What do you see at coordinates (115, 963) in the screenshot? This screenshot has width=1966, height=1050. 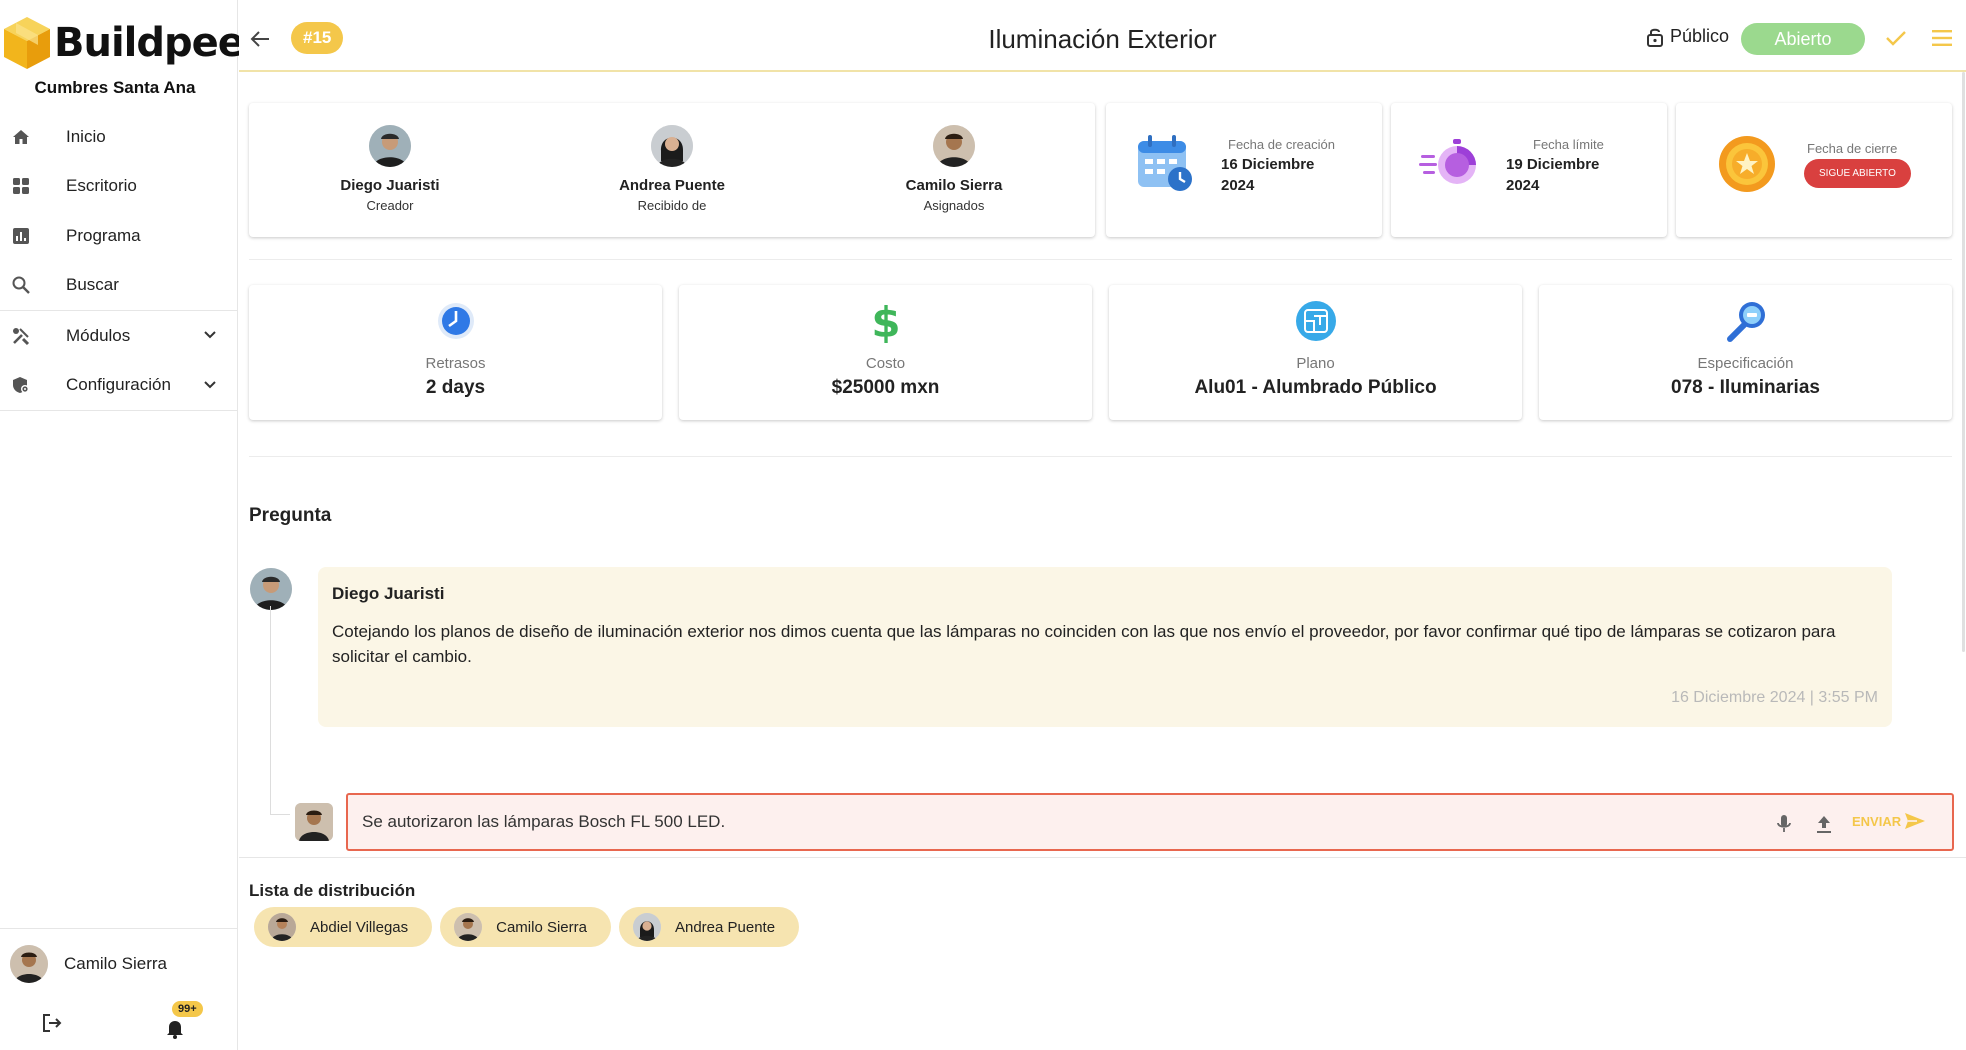 I see `user-name: Camilo Sierra` at bounding box center [115, 963].